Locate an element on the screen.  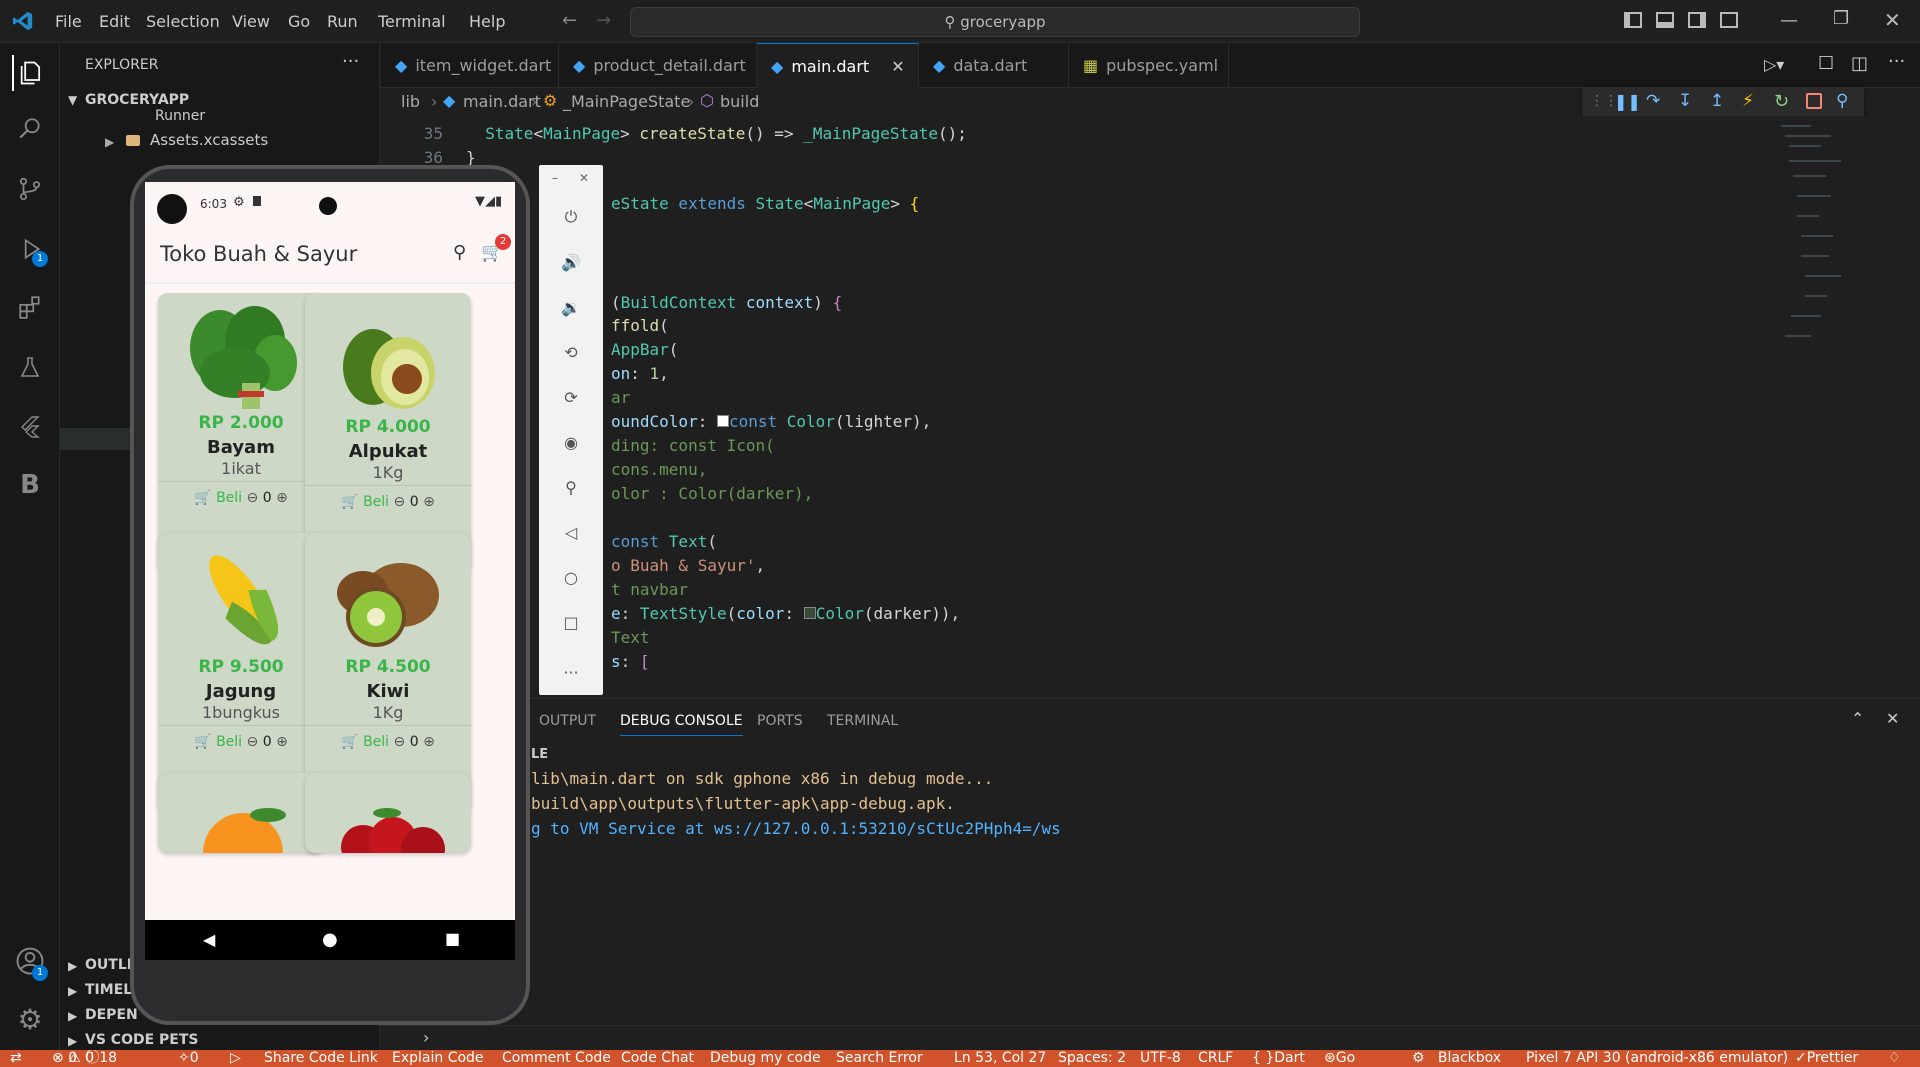
breadcrumb-class: _MainPageState is located at coordinates (626, 101).